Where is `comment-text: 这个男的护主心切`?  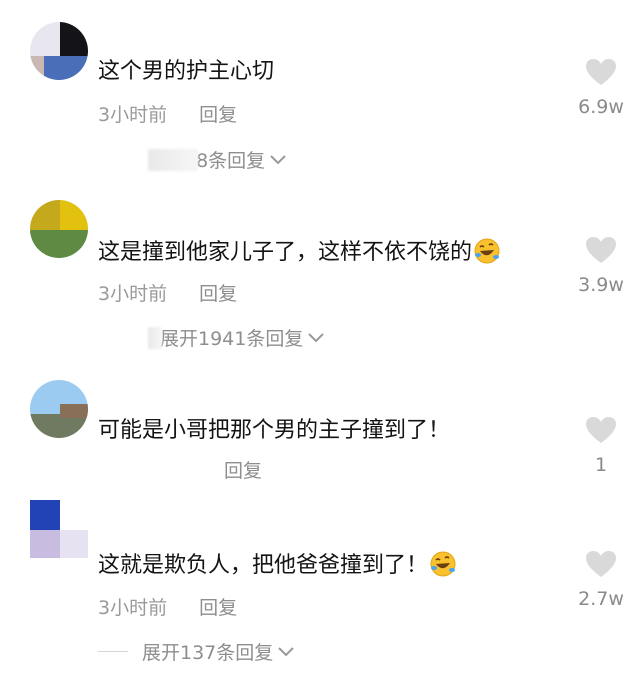 comment-text: 这个男的护主心切 is located at coordinates (186, 72).